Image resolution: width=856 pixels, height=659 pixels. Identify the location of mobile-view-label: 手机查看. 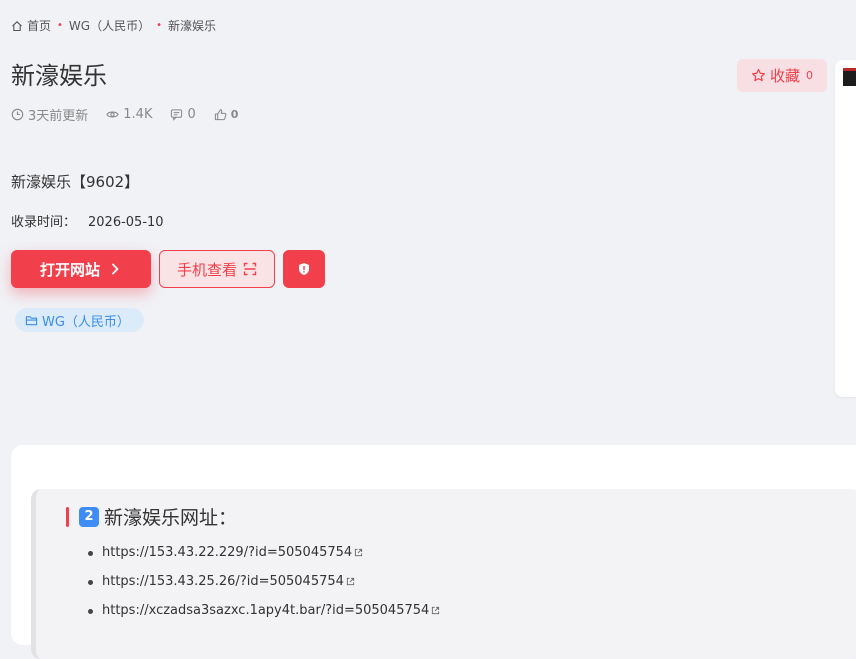
(206, 269).